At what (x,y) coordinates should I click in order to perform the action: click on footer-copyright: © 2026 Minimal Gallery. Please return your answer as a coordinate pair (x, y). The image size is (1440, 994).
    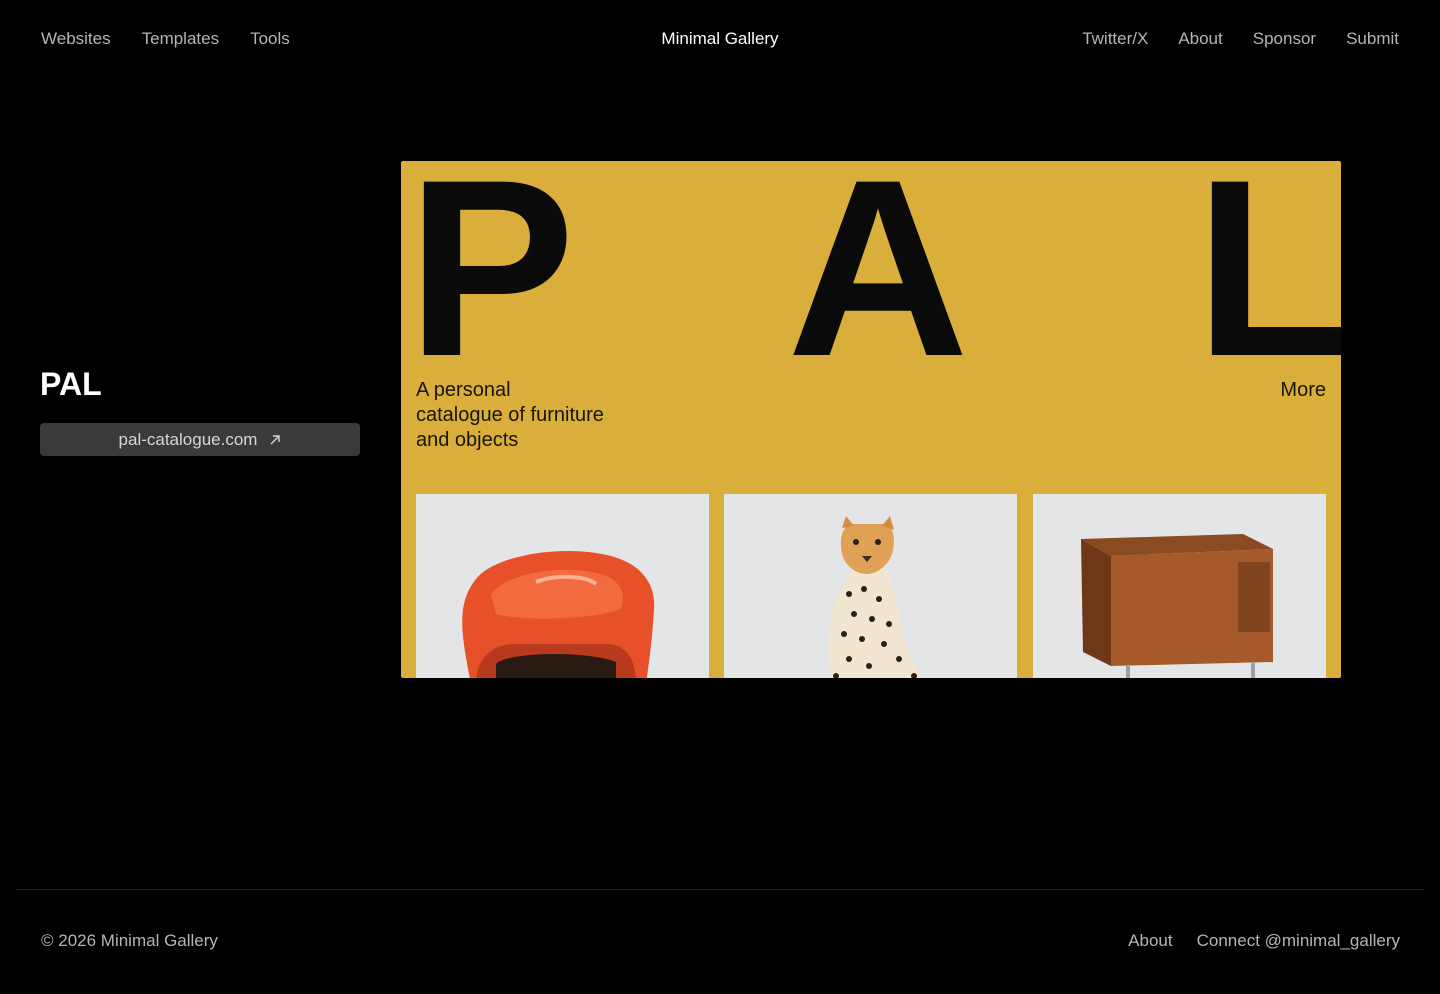
    Looking at the image, I should click on (129, 940).